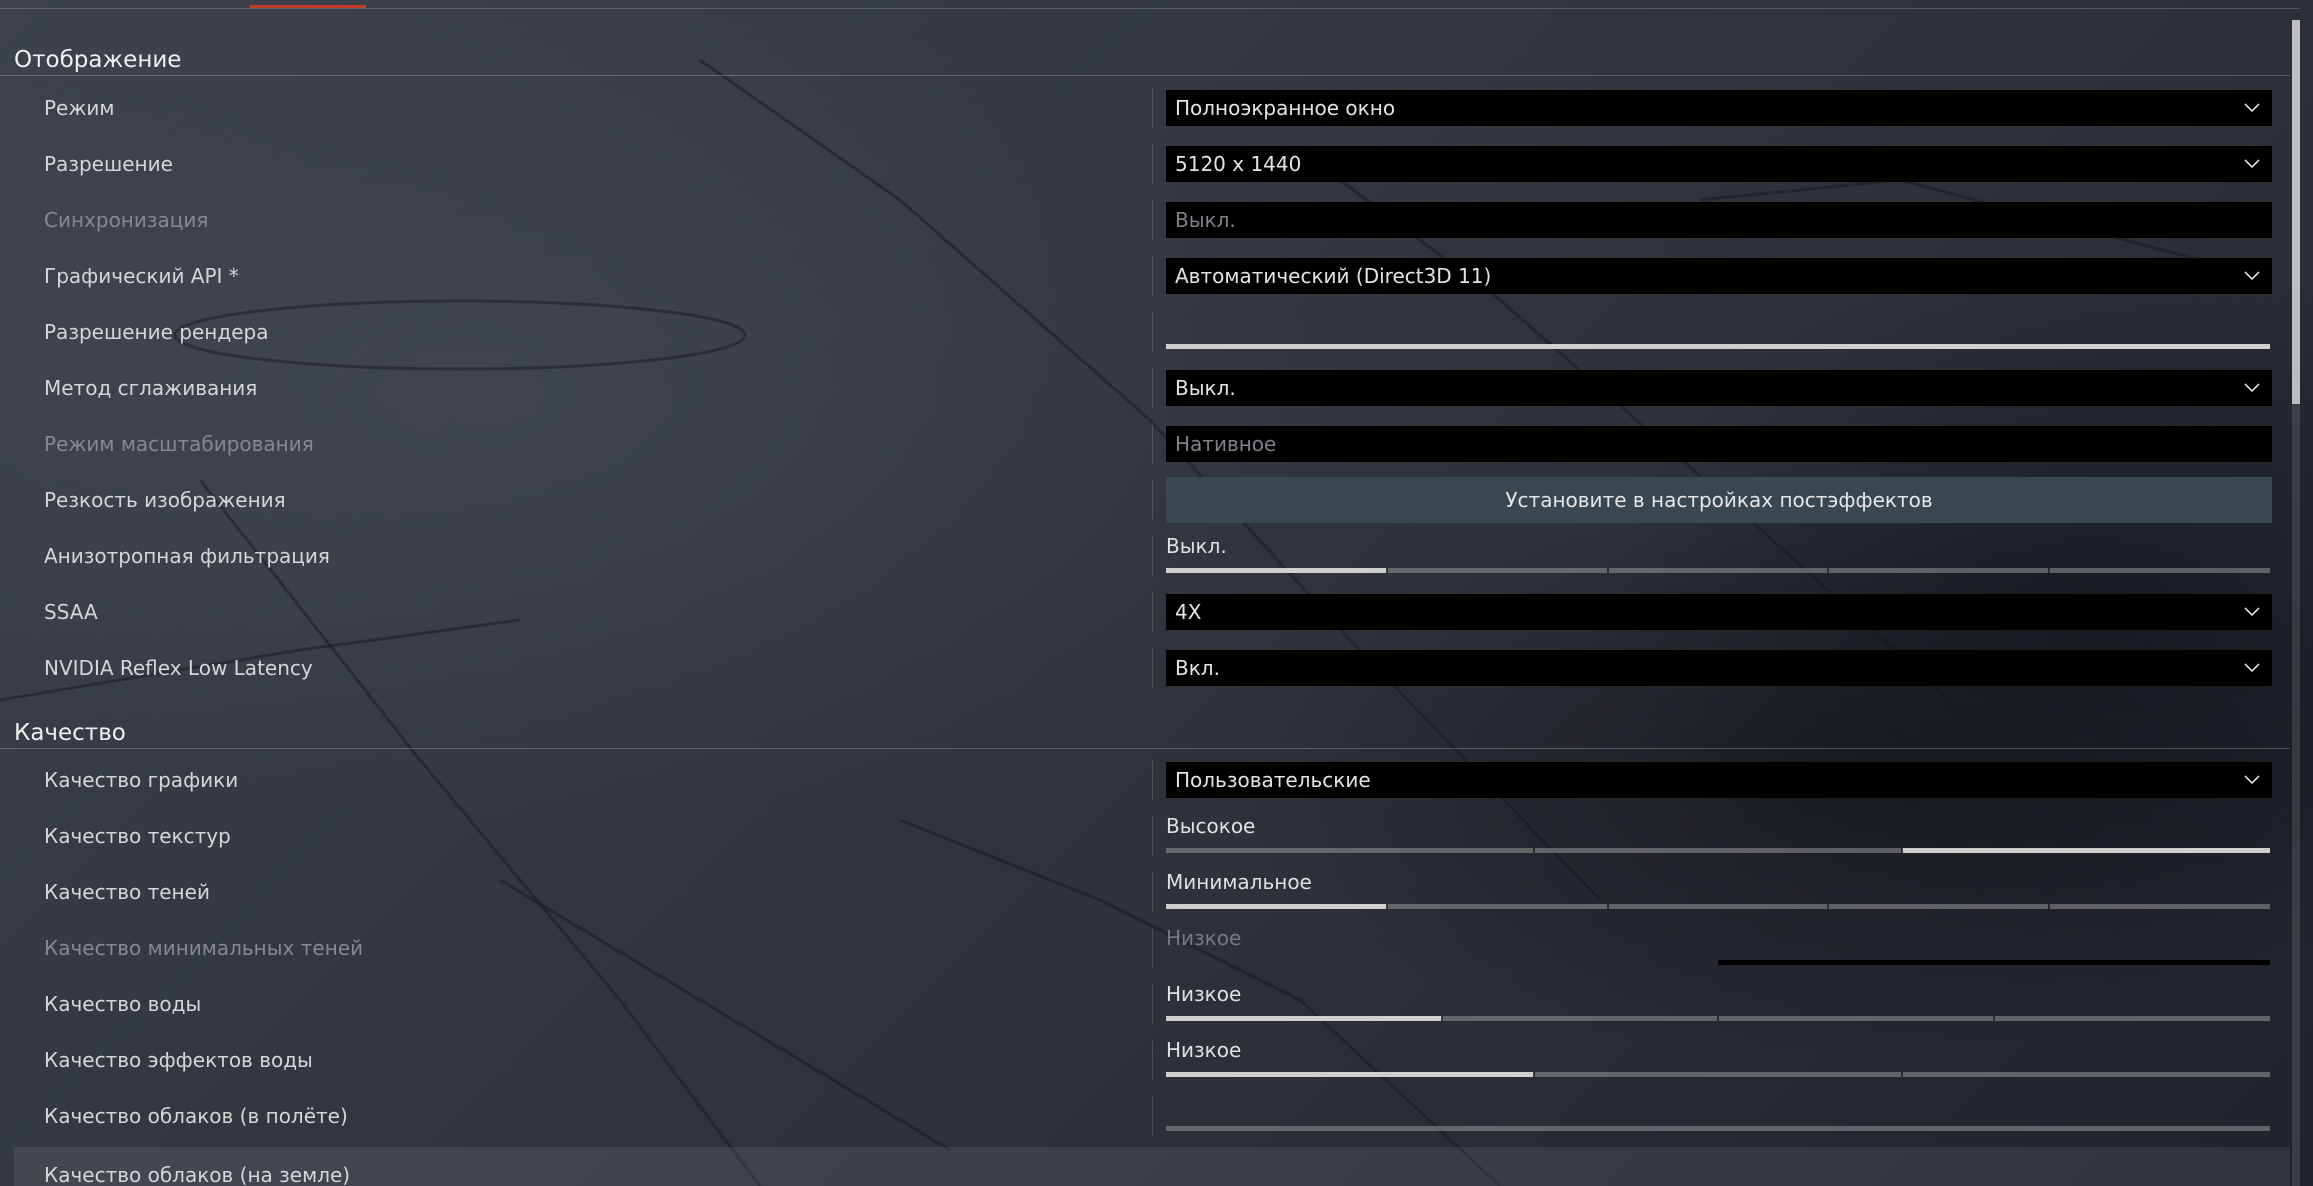  Describe the element at coordinates (1719, 164) in the screenshot. I see `resolution-dropdown: 5120 x 1440` at that location.